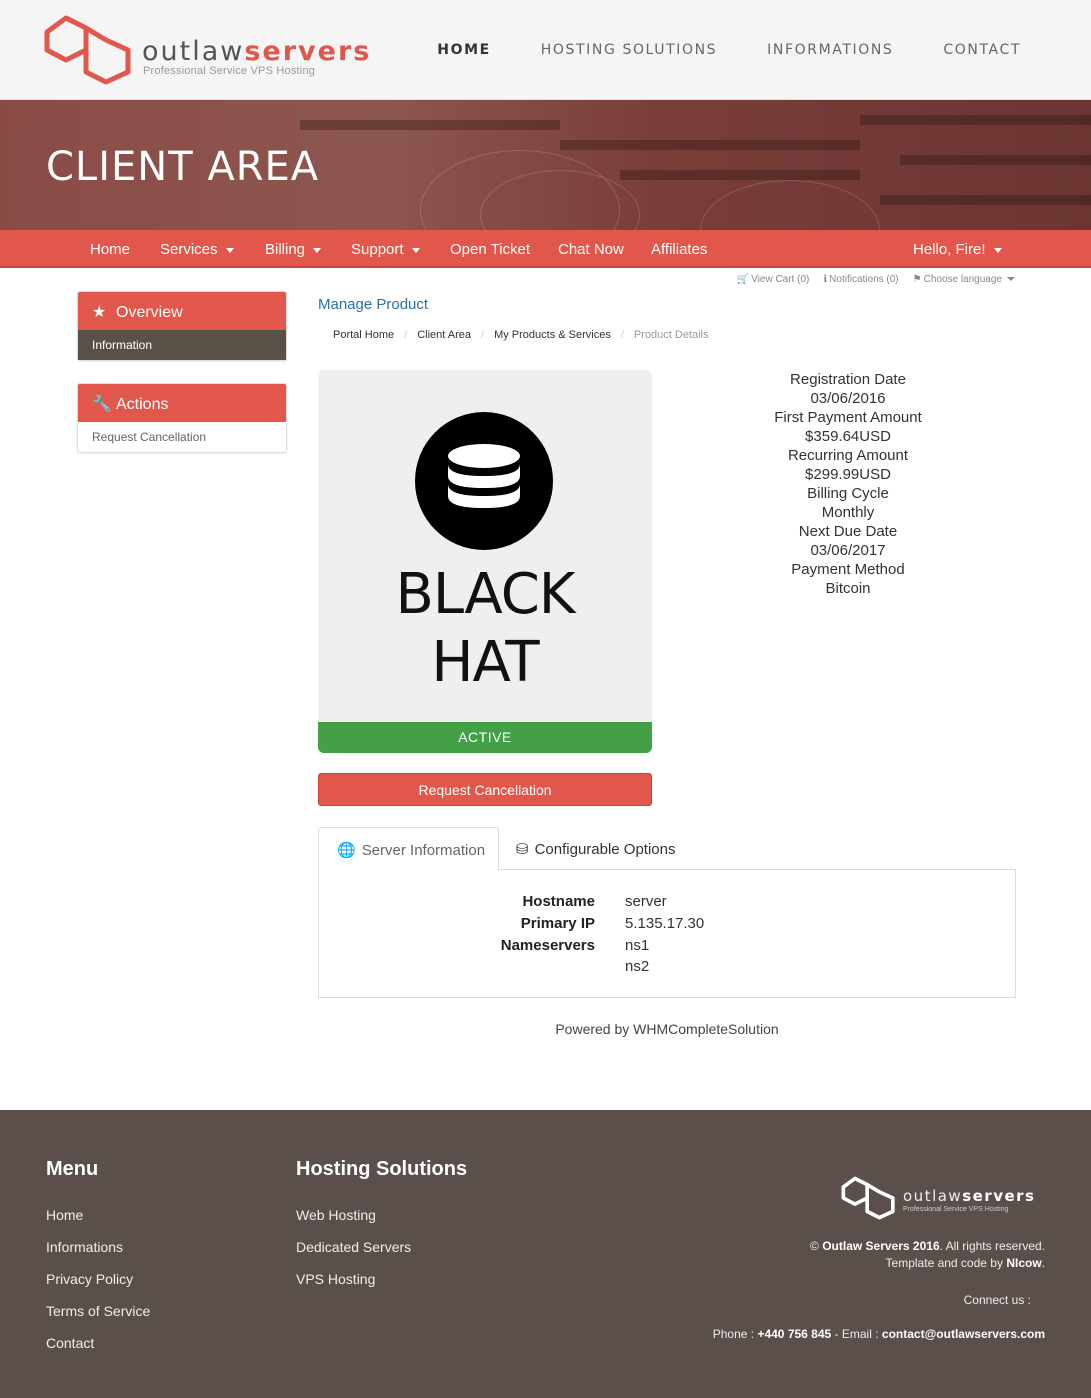 This screenshot has height=1398, width=1091. I want to click on nav-user-menu: Hello, Fire!, so click(957, 249).